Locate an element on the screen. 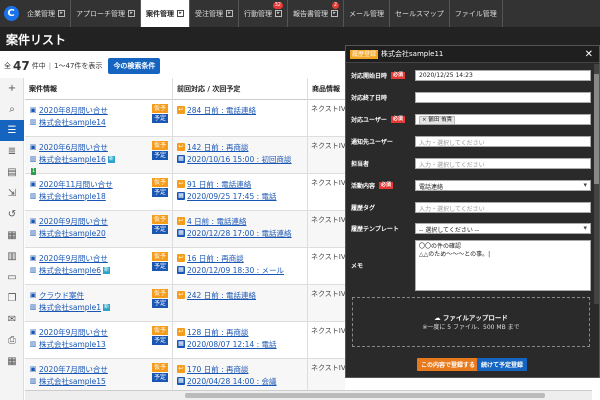 Image resolution: width=600 pixels, height=400 pixels. horizontal-scrollbar is located at coordinates (308, 395).